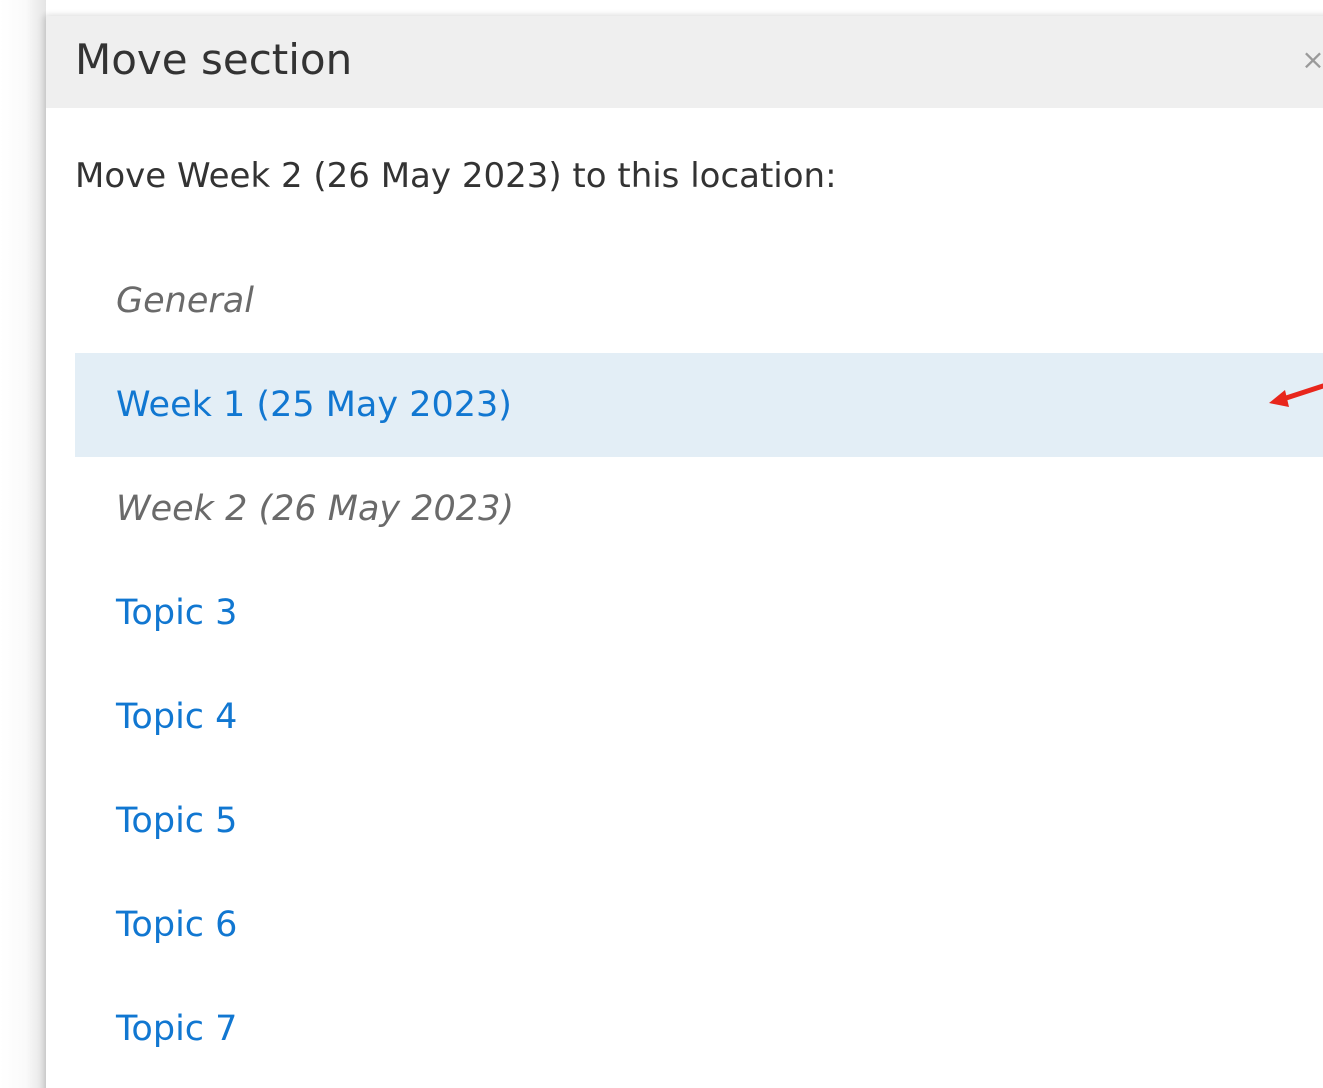 Image resolution: width=1323 pixels, height=1088 pixels. Describe the element at coordinates (699, 717) in the screenshot. I see `list-item: Topic 4` at that location.